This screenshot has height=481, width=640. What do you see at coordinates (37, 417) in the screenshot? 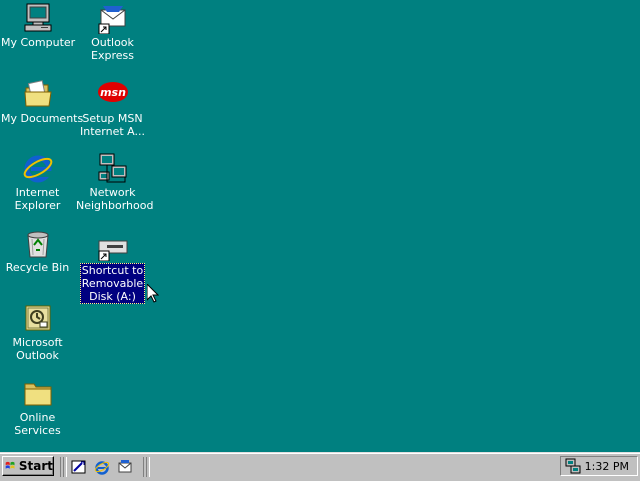
I see `icon-label-line: Online` at bounding box center [37, 417].